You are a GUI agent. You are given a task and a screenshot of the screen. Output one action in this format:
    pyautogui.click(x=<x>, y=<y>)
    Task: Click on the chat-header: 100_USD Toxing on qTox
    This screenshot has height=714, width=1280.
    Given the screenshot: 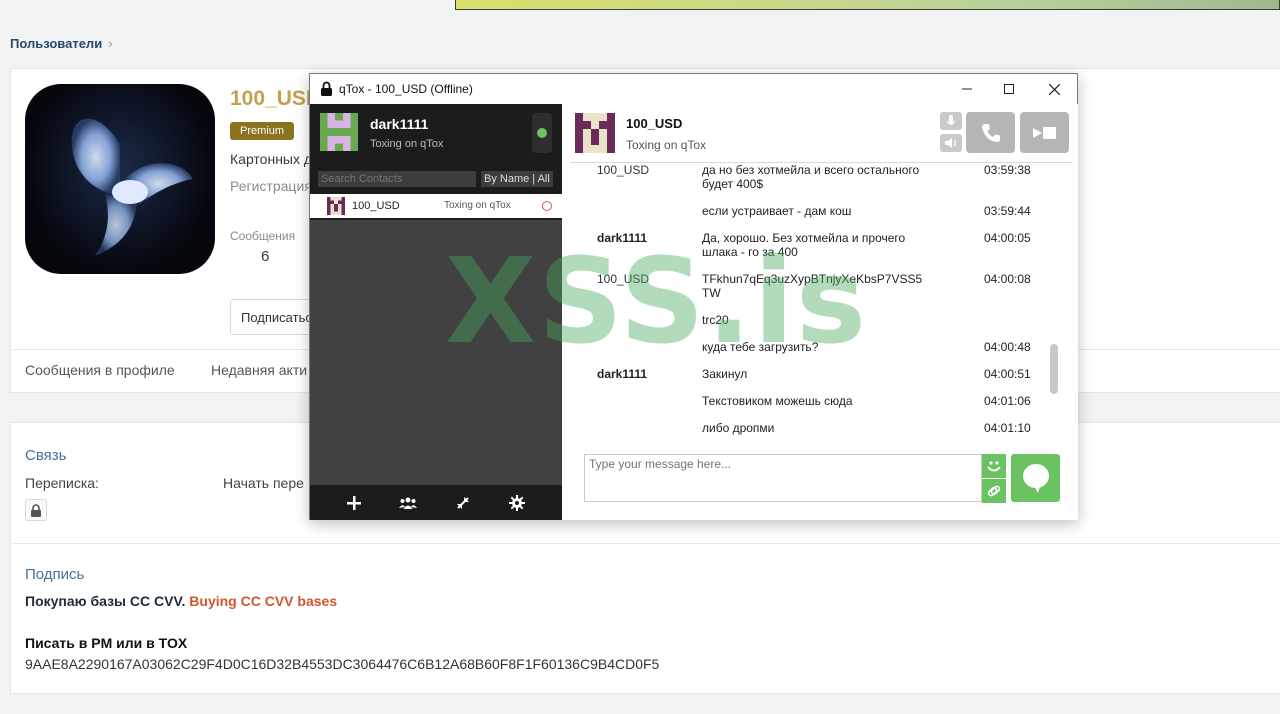 What is the action you would take?
    pyautogui.click(x=820, y=133)
    